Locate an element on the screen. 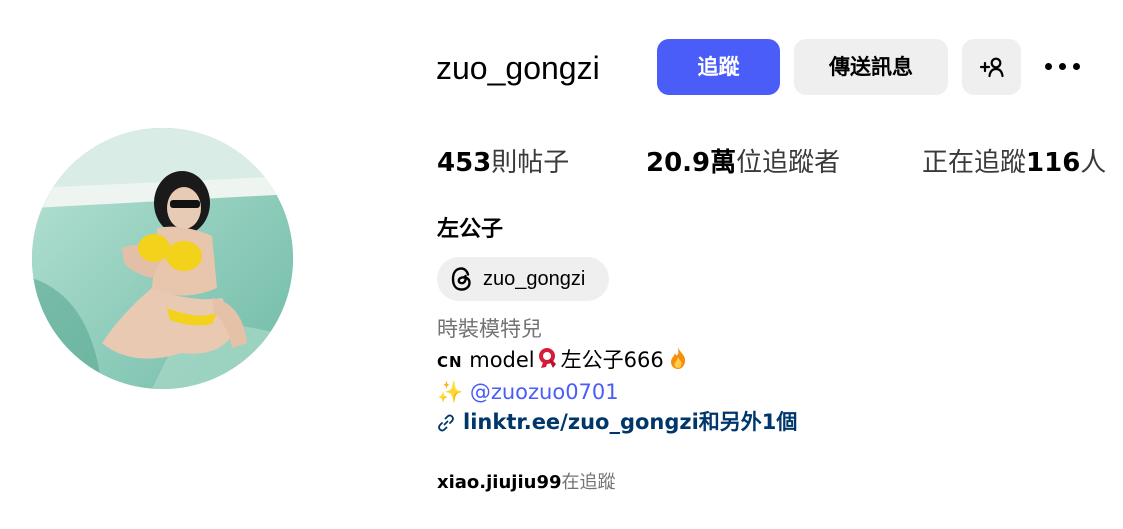 The width and height of the screenshot is (1123, 529). profile-username: zuo_gongzi is located at coordinates (518, 68).